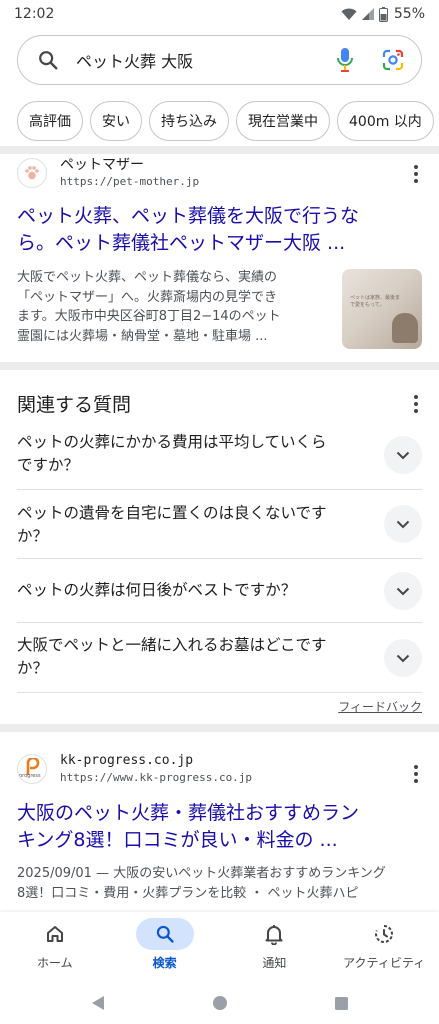 The height and width of the screenshot is (1024, 439). I want to click on status-icons, so click(364, 14).